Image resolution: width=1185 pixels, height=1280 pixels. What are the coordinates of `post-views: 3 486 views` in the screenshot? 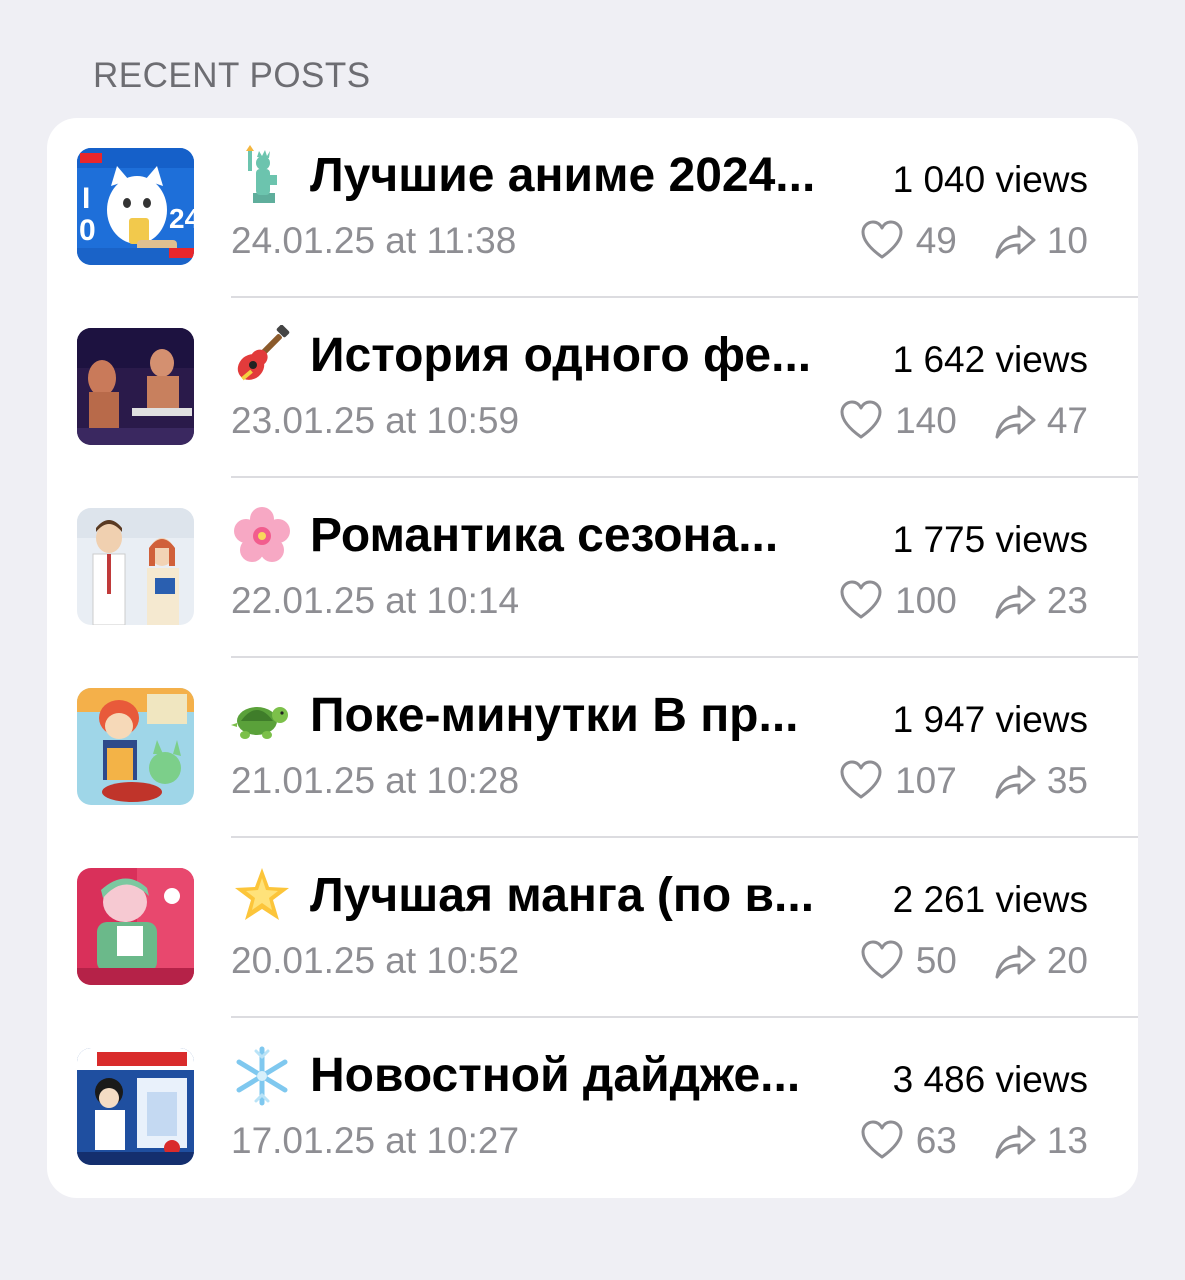 It's located at (990, 1079).